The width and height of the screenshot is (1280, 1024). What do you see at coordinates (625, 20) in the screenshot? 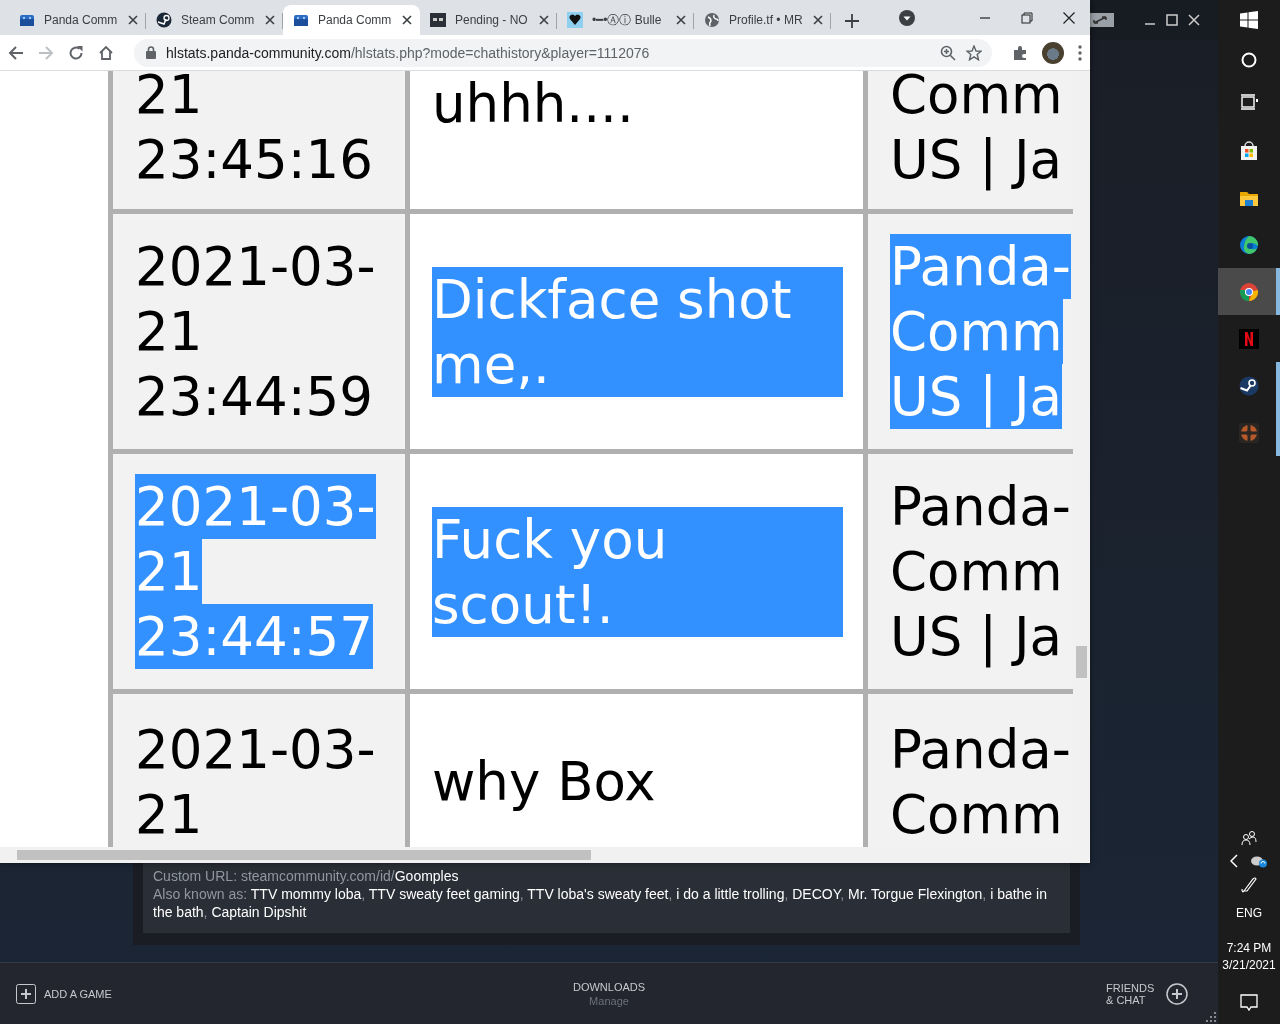
I see `browser-tab: •━•Ⓐⓘ Bulle` at bounding box center [625, 20].